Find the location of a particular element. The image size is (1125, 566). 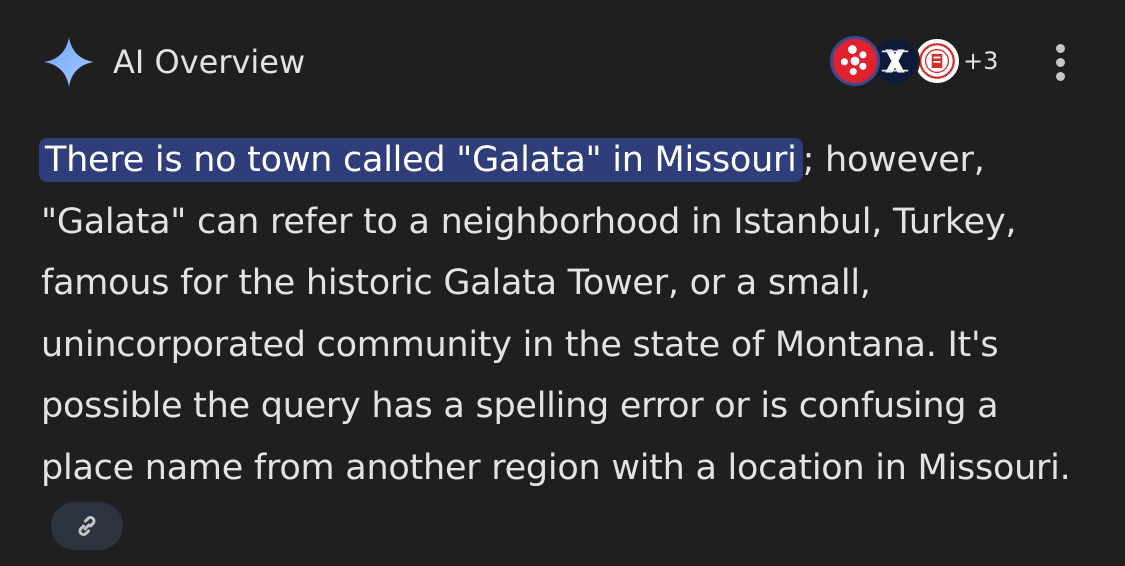

link-icon is located at coordinates (87, 526).